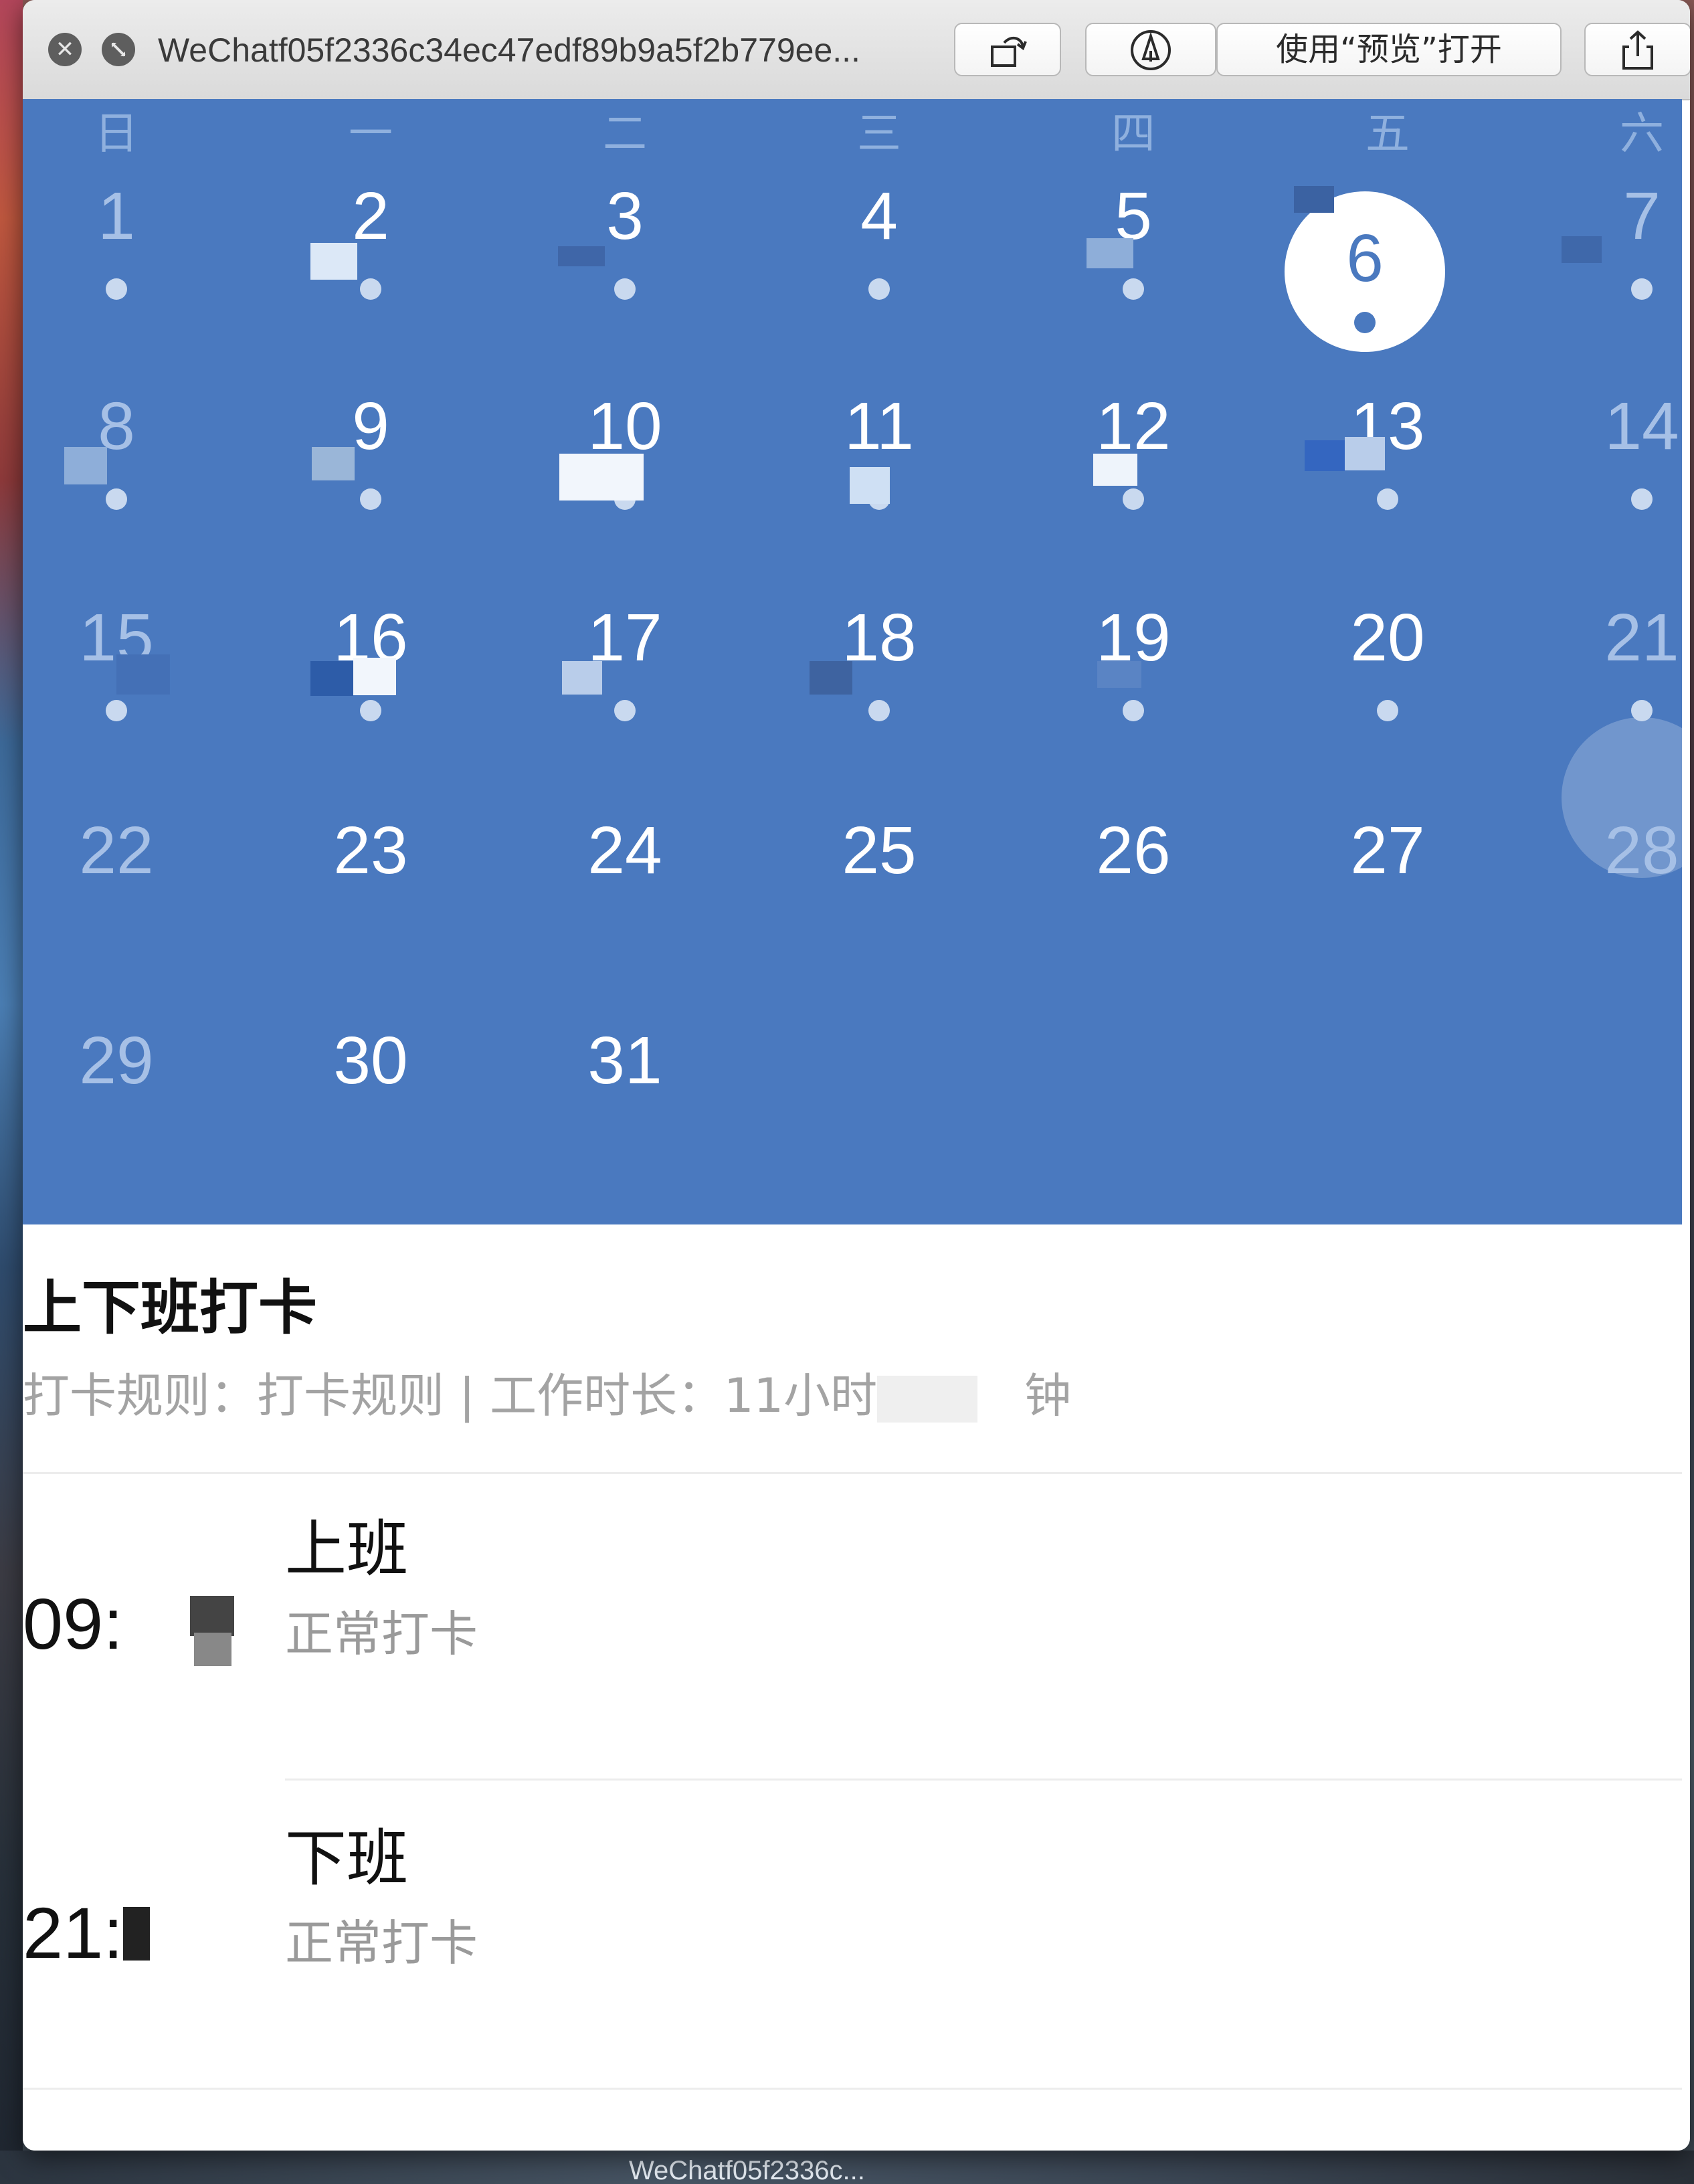  Describe the element at coordinates (12, 1092) in the screenshot. I see `desktop-background` at that location.